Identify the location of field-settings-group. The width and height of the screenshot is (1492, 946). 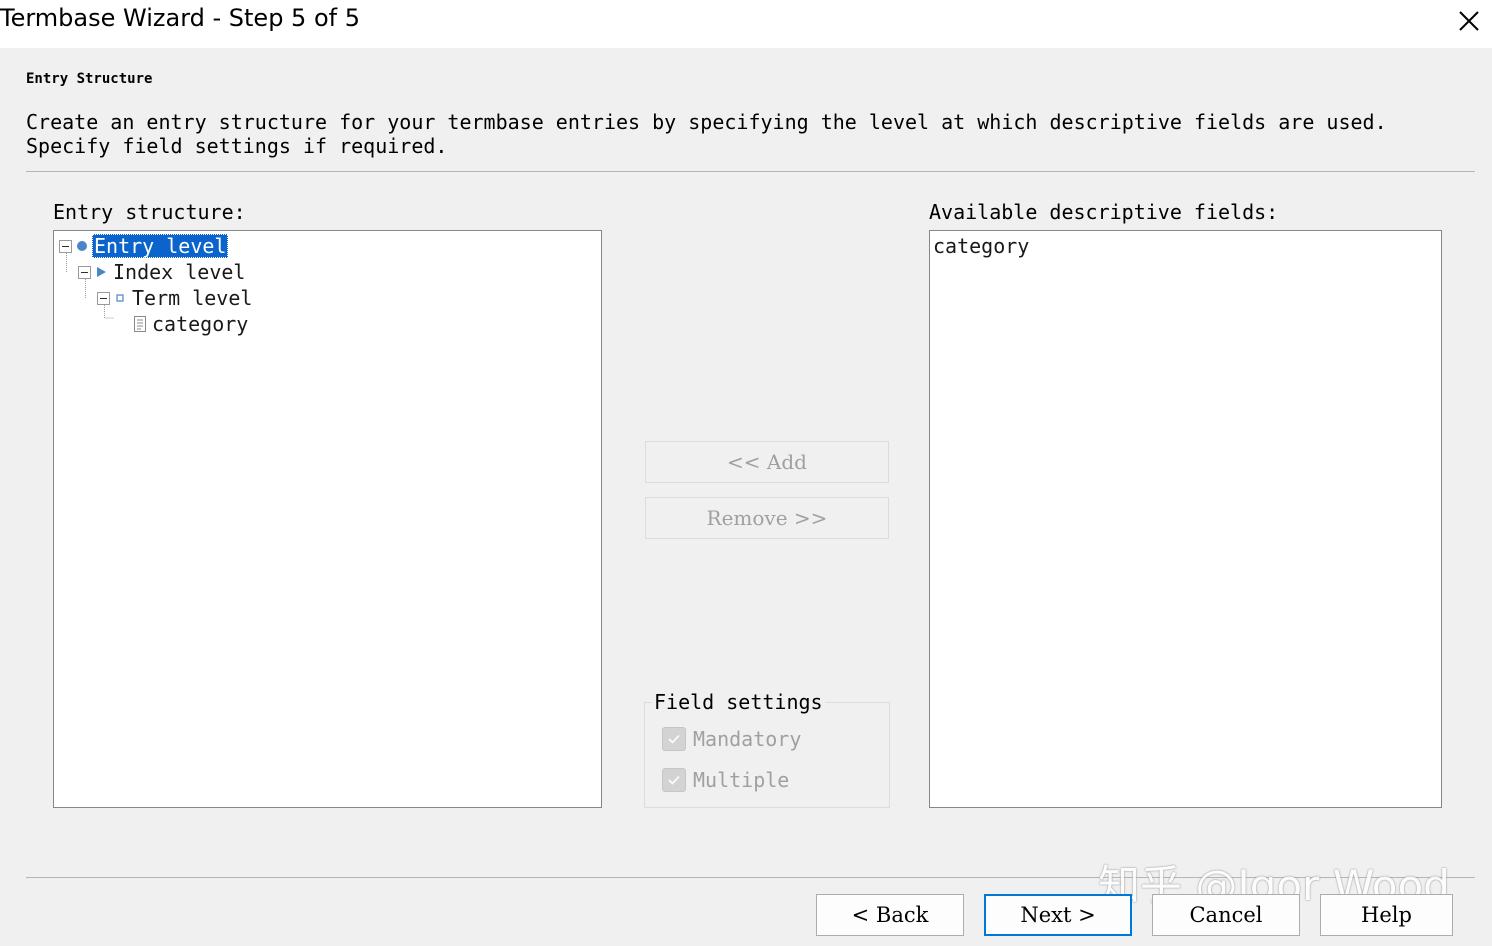
(767, 755).